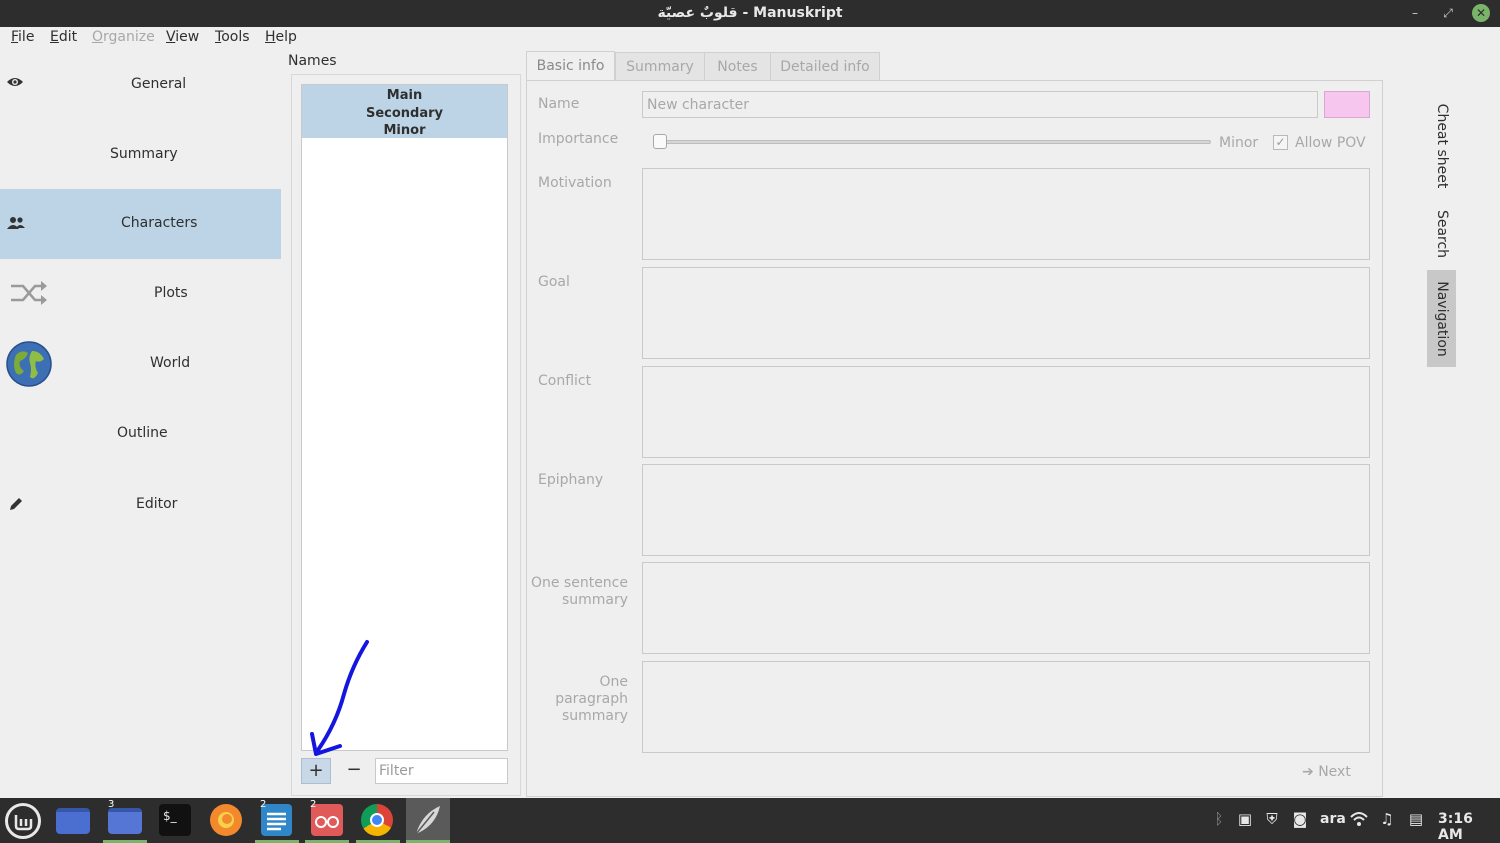 This screenshot has height=843, width=1500. I want to click on globe-icon, so click(29, 366).